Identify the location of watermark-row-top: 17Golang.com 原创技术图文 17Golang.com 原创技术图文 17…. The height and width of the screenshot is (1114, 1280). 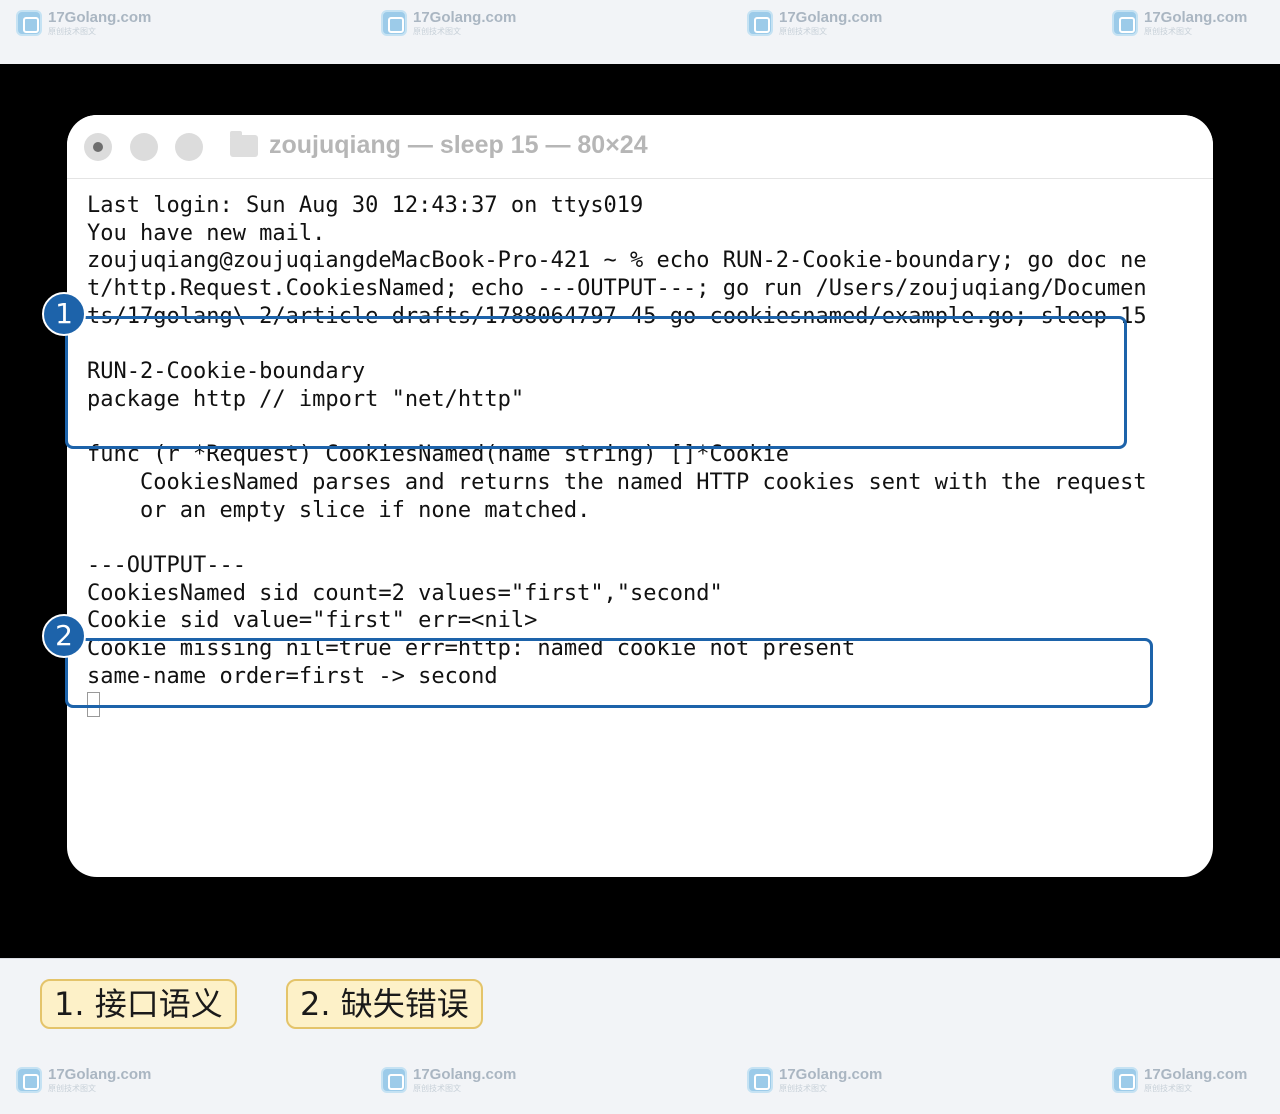
(640, 30).